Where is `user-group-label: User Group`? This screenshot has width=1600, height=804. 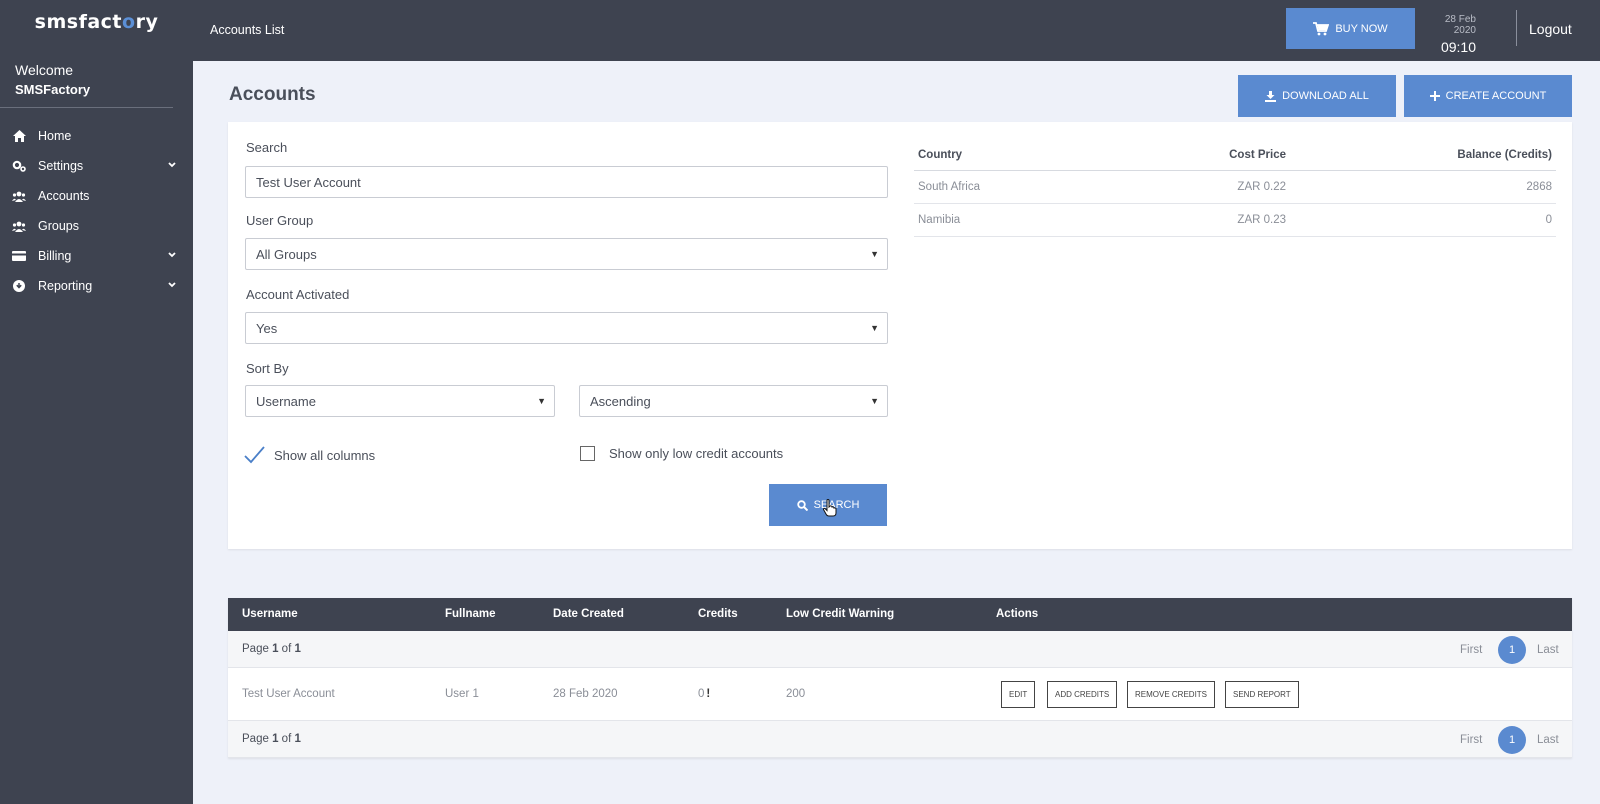 user-group-label: User Group is located at coordinates (280, 220).